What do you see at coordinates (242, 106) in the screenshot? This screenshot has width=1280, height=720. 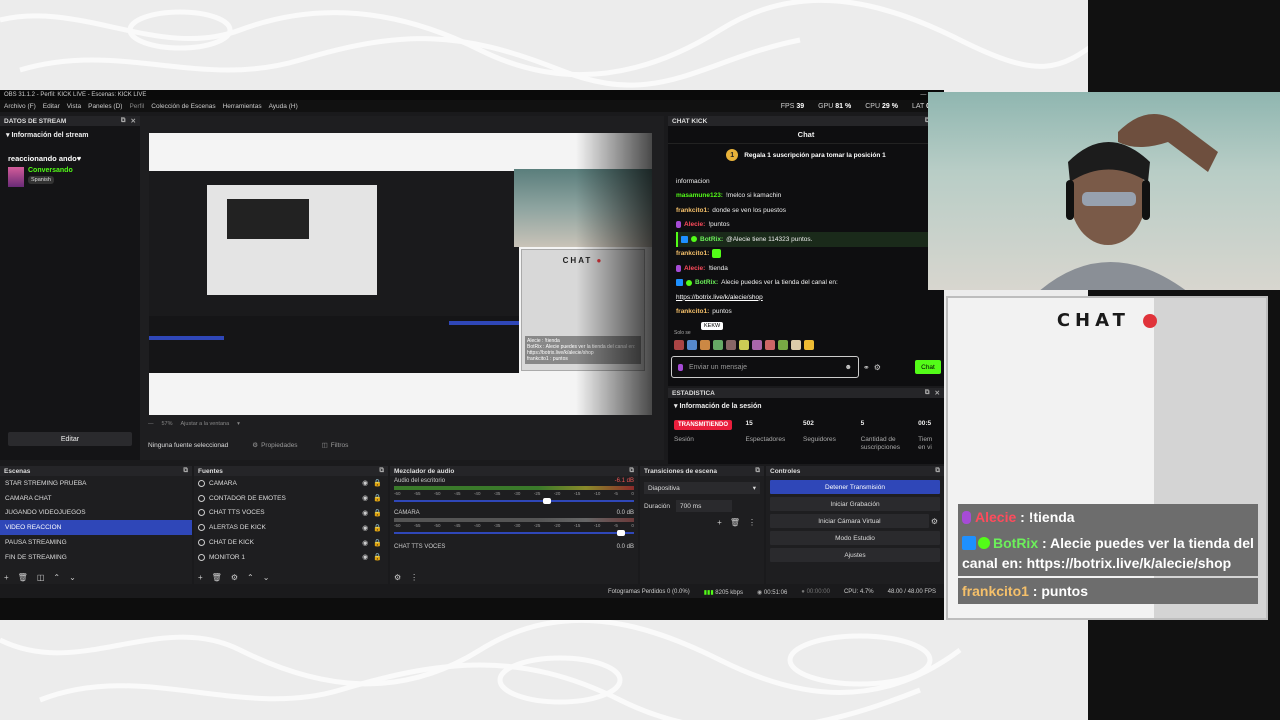 I see `menu-herramientas: Herramientas` at bounding box center [242, 106].